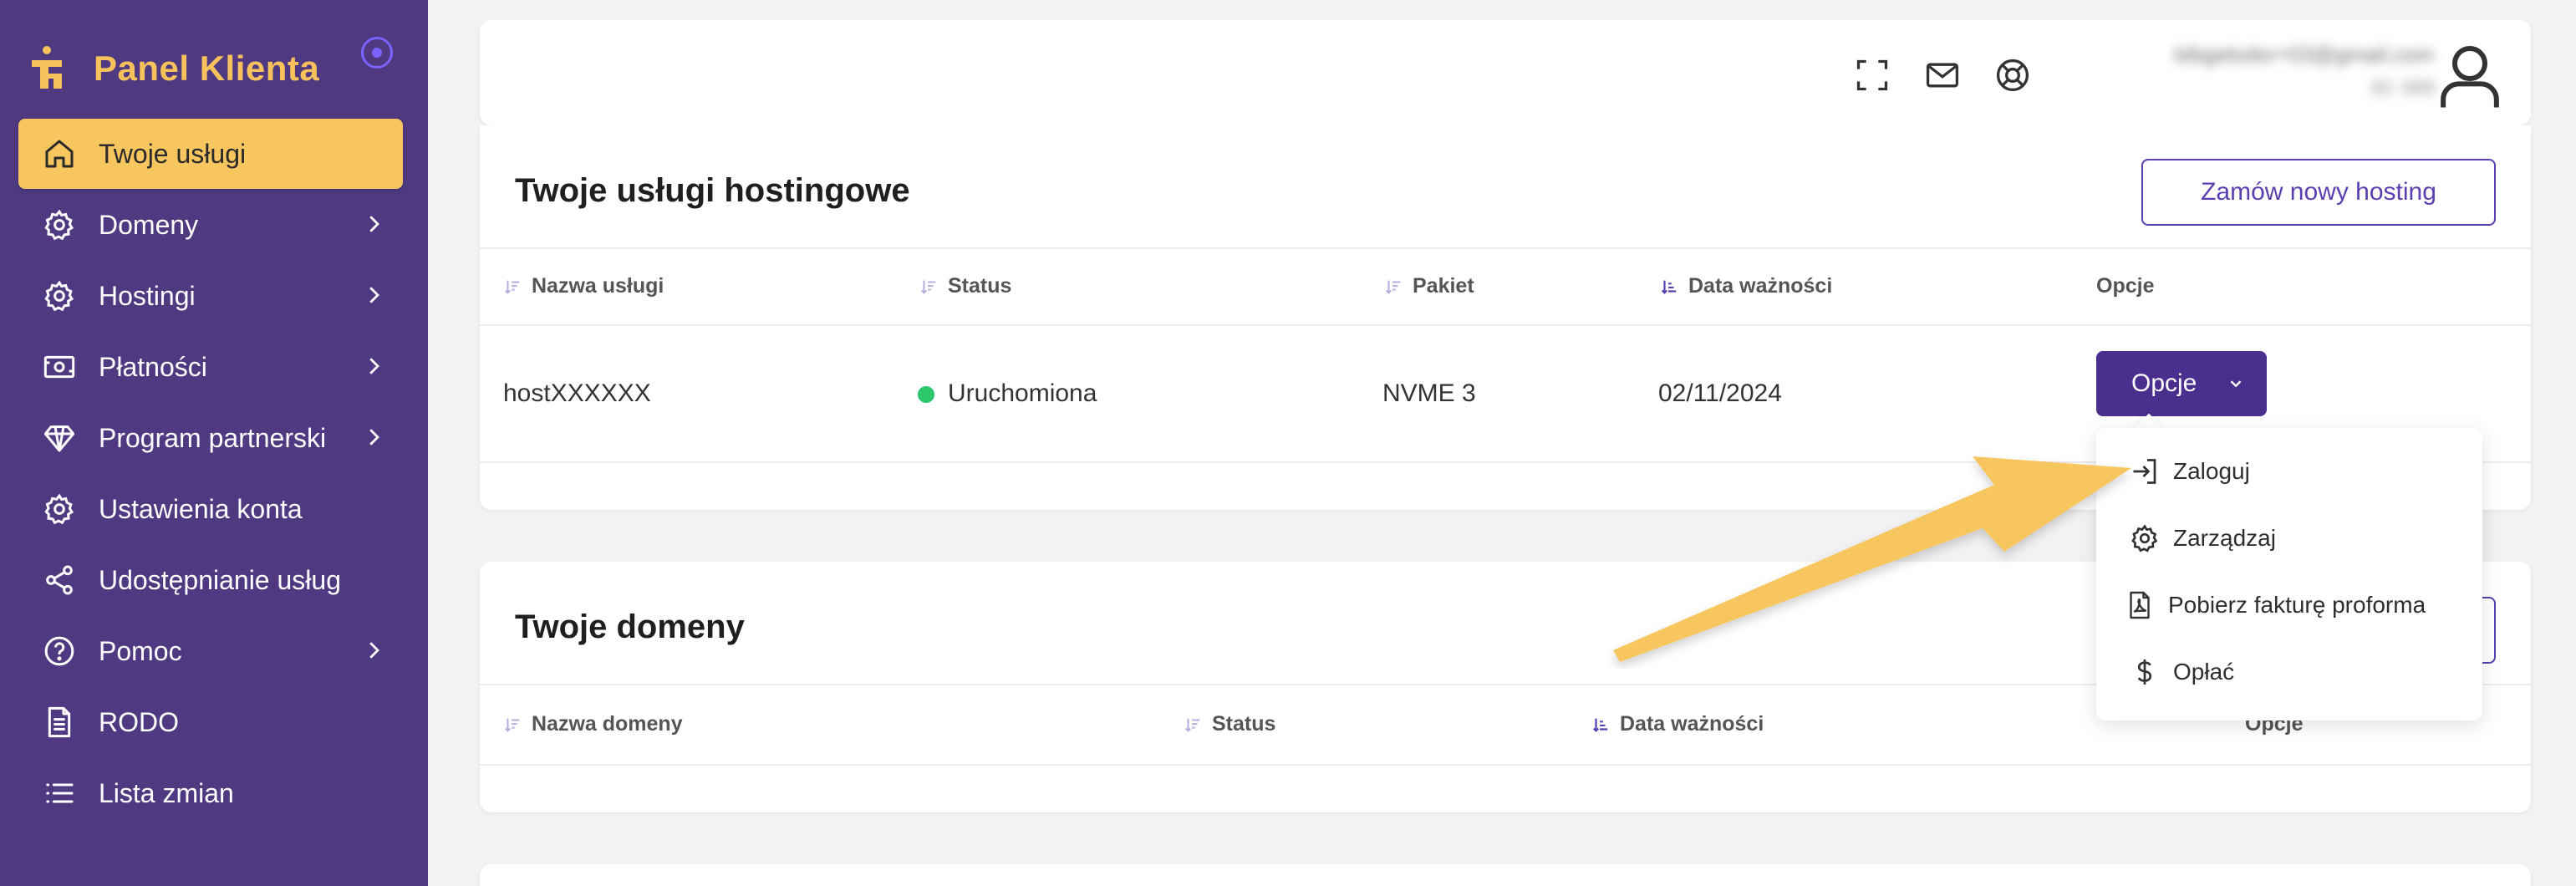  Describe the element at coordinates (59, 722) in the screenshot. I see `document-icon` at that location.